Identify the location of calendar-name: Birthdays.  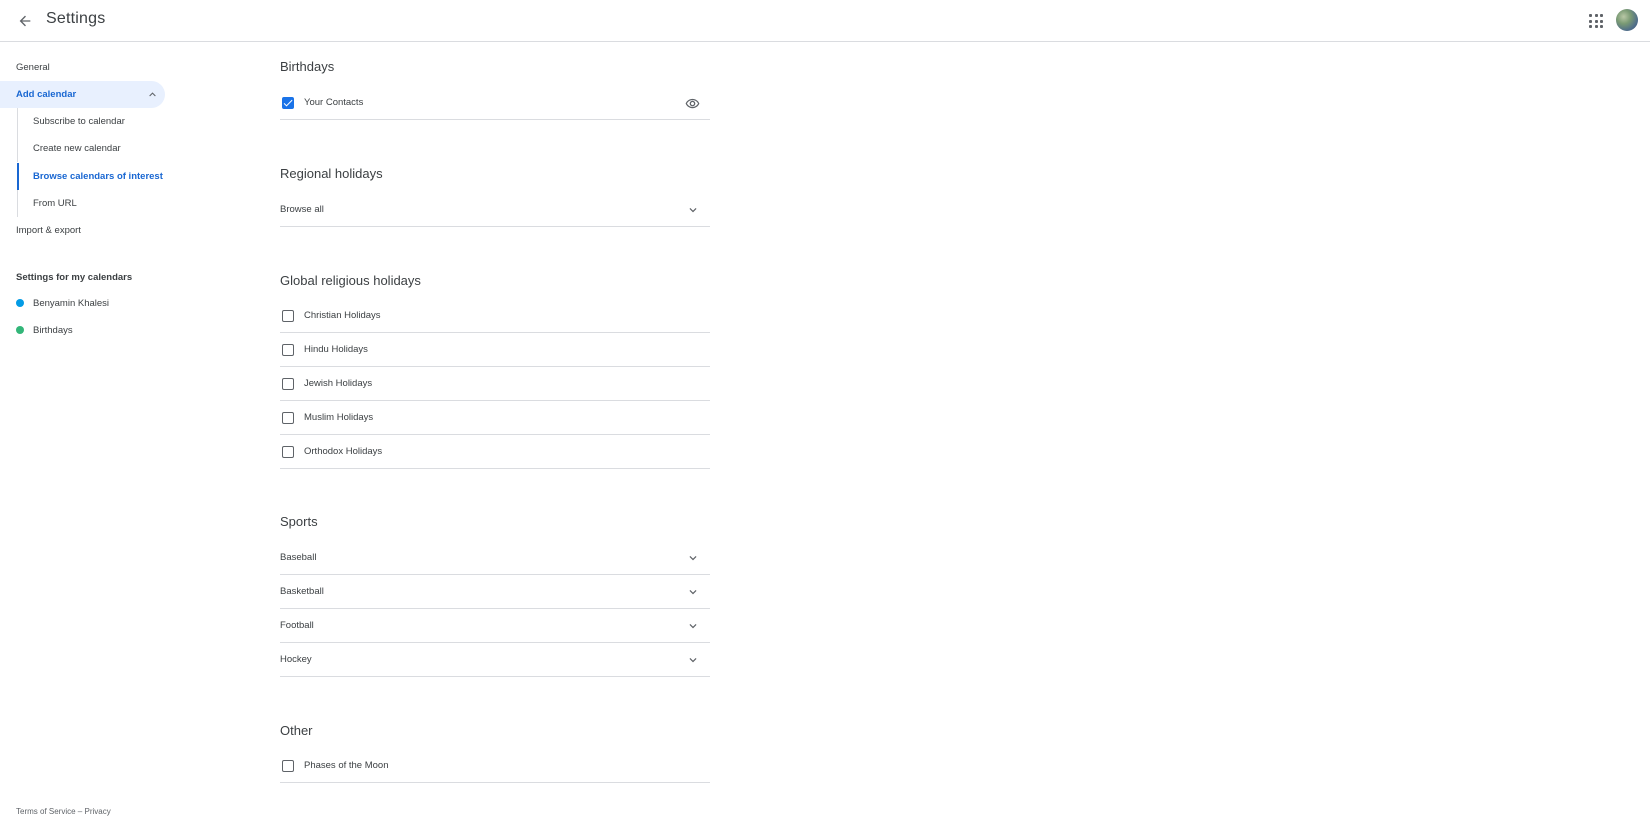
(53, 330).